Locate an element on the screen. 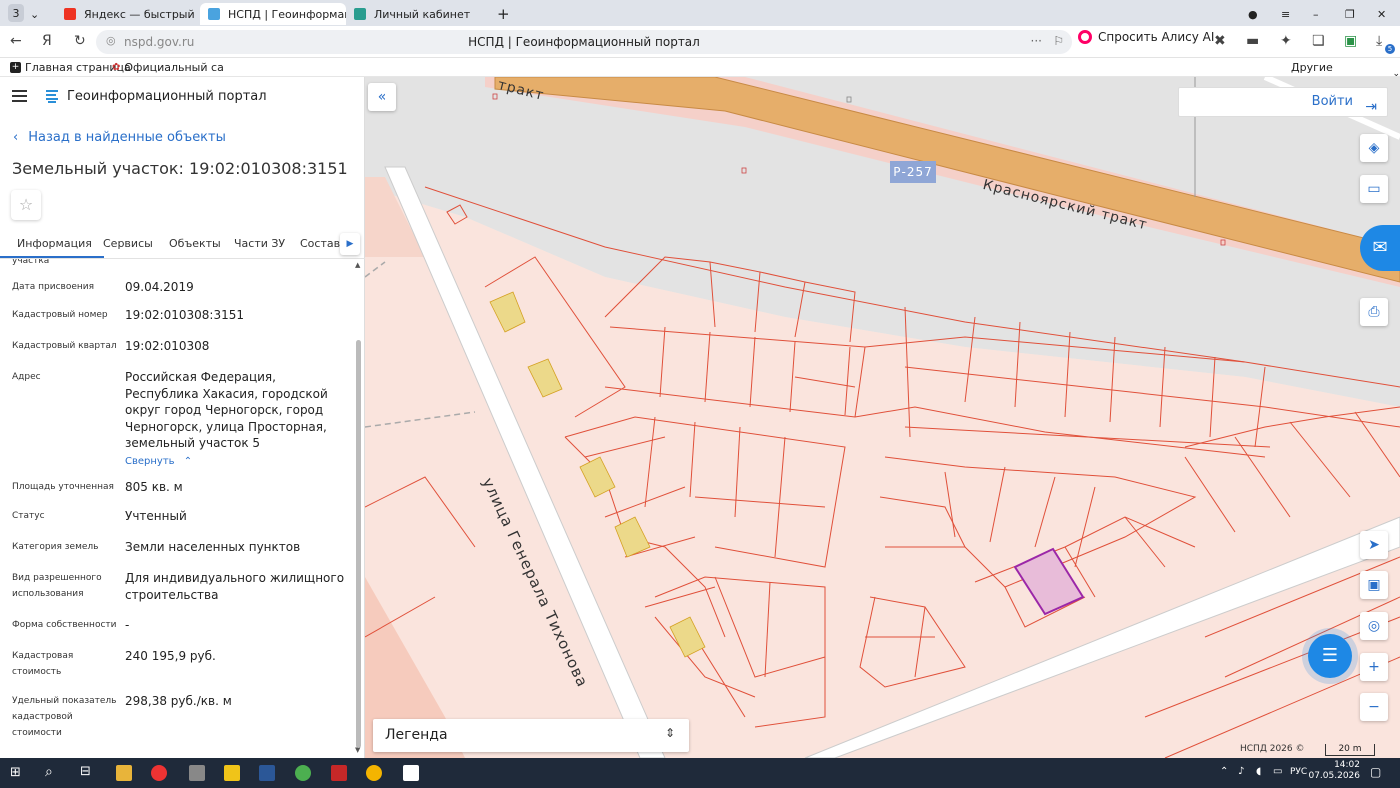 The height and width of the screenshot is (788, 1400). feedback-tab: ✉ is located at coordinates (1380, 248).